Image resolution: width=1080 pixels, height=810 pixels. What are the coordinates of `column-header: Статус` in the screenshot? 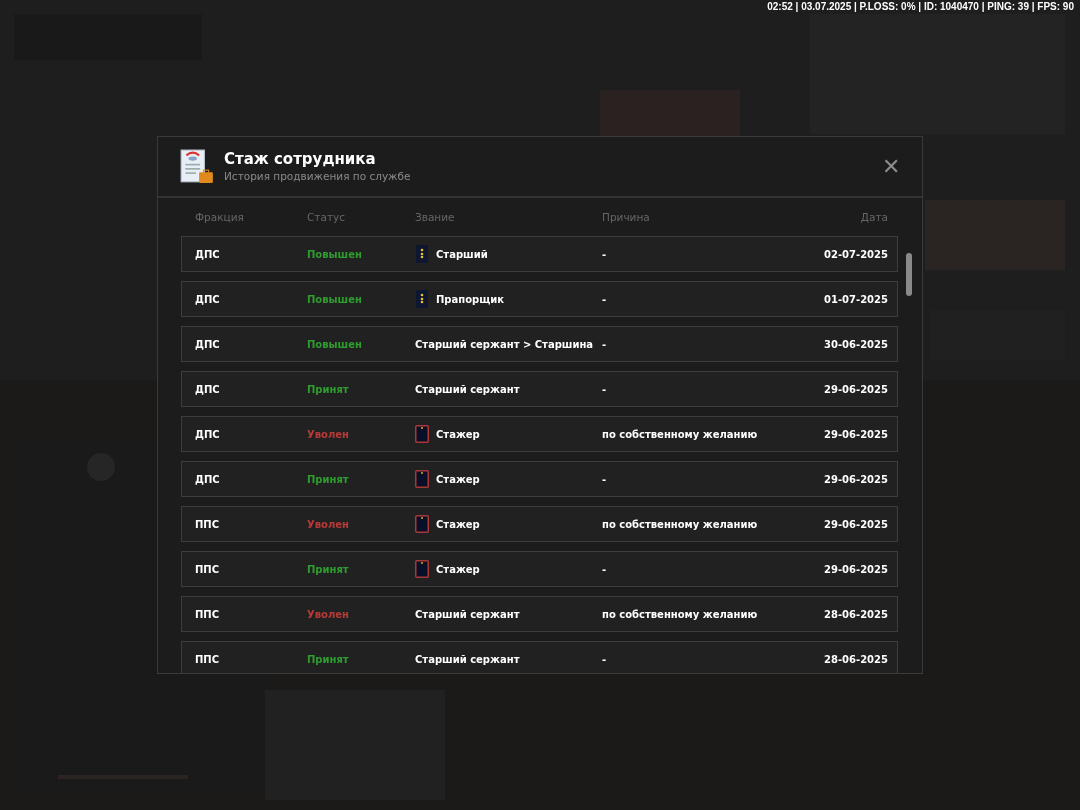 It's located at (326, 217).